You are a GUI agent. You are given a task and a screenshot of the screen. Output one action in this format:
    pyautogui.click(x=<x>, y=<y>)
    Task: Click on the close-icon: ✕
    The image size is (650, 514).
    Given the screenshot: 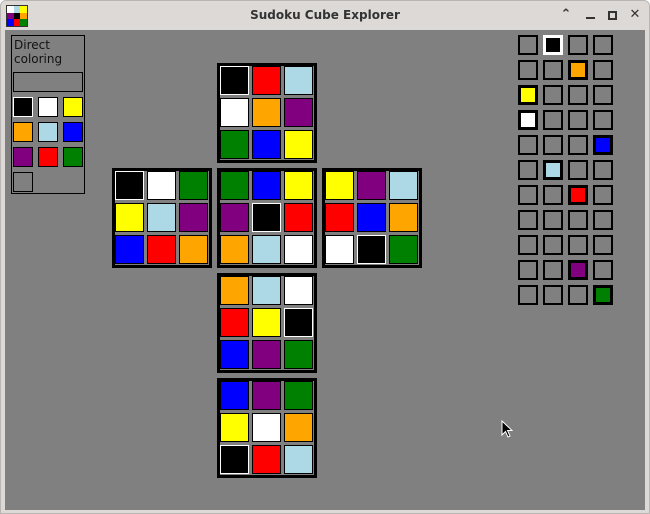 What is the action you would take?
    pyautogui.click(x=635, y=15)
    